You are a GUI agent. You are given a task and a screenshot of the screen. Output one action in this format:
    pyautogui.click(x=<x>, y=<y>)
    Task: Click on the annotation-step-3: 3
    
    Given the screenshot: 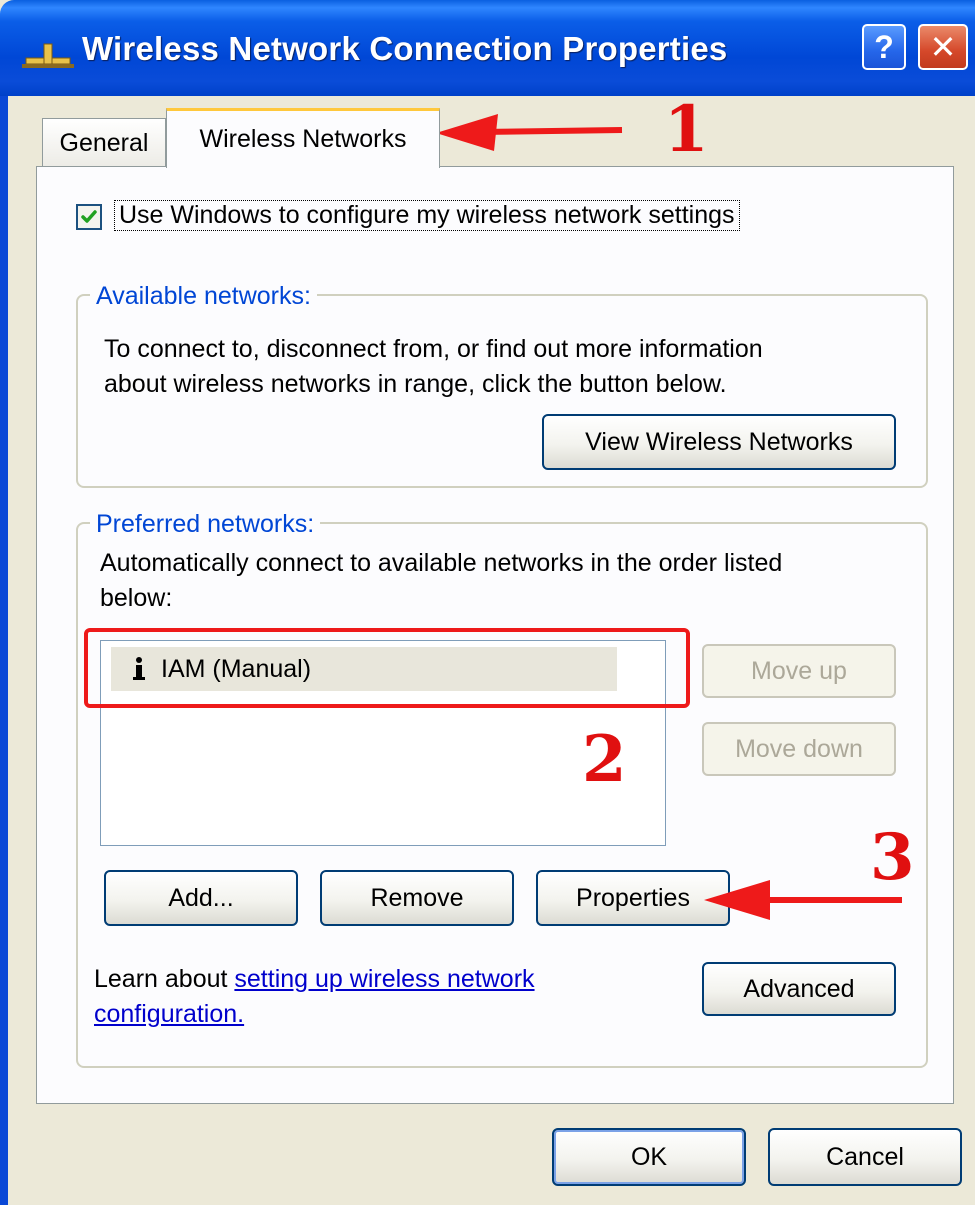 What is the action you would take?
    pyautogui.click(x=892, y=857)
    